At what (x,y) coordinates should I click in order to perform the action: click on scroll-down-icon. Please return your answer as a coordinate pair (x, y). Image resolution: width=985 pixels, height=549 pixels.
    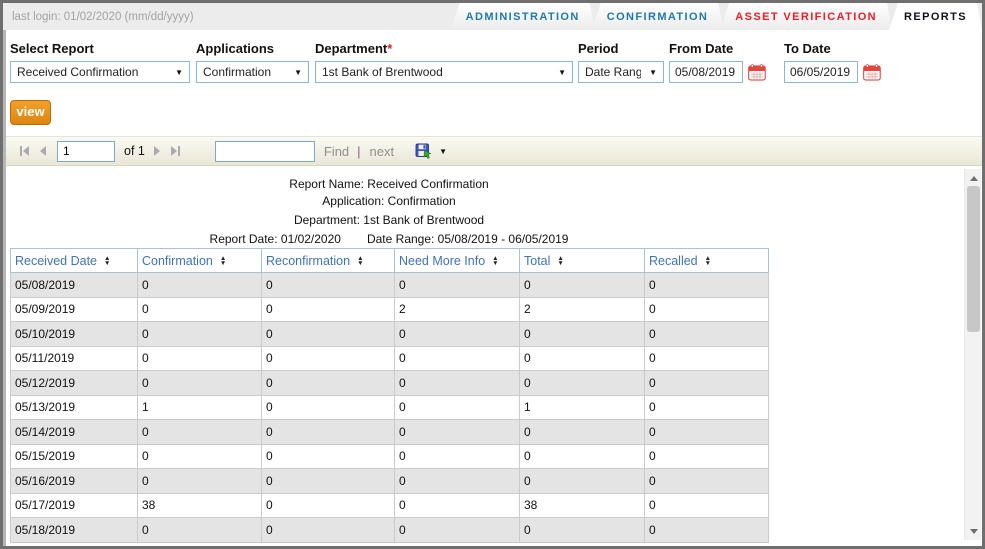
    Looking at the image, I should click on (973, 531).